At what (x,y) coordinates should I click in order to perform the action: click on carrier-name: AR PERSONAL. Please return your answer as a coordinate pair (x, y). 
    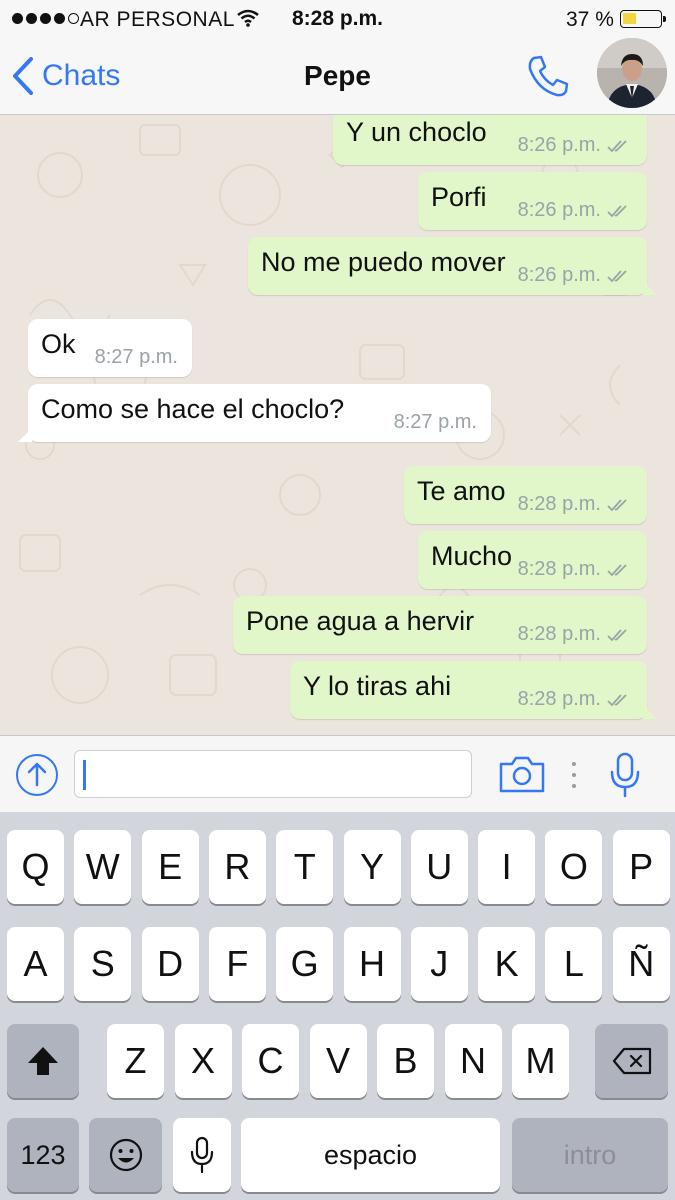
    Looking at the image, I should click on (157, 19).